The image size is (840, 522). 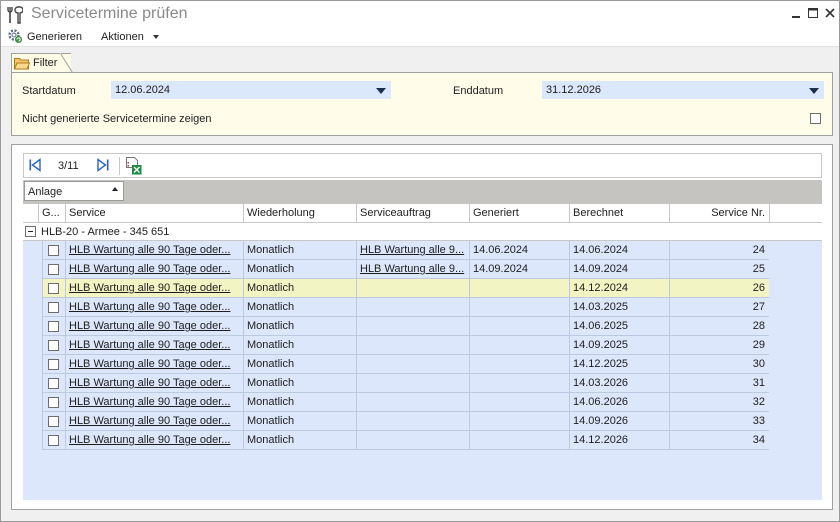 I want to click on column-header-calculated: Berechnet, so click(x=619, y=213).